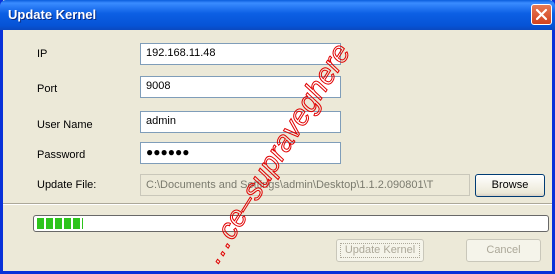 This screenshot has height=274, width=555. I want to click on focus-rect, so click(380, 250).